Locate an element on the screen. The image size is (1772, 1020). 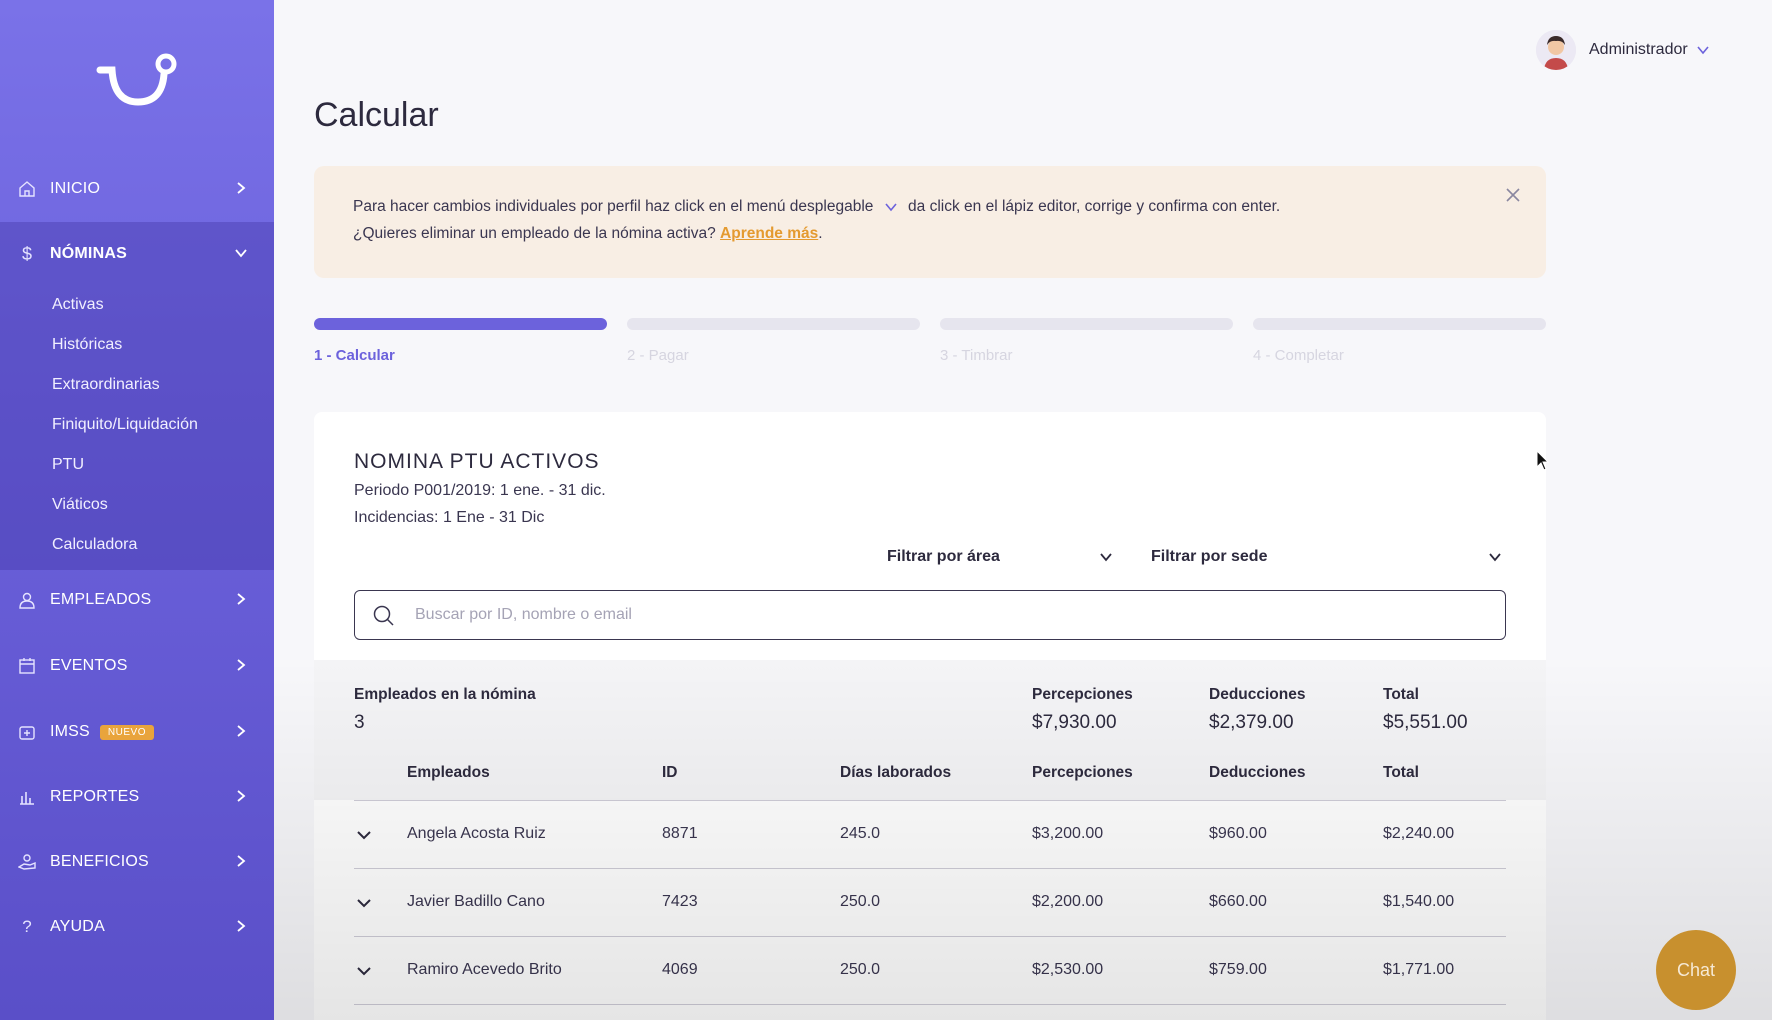
cell-total: $1,771.00 is located at coordinates (1419, 969).